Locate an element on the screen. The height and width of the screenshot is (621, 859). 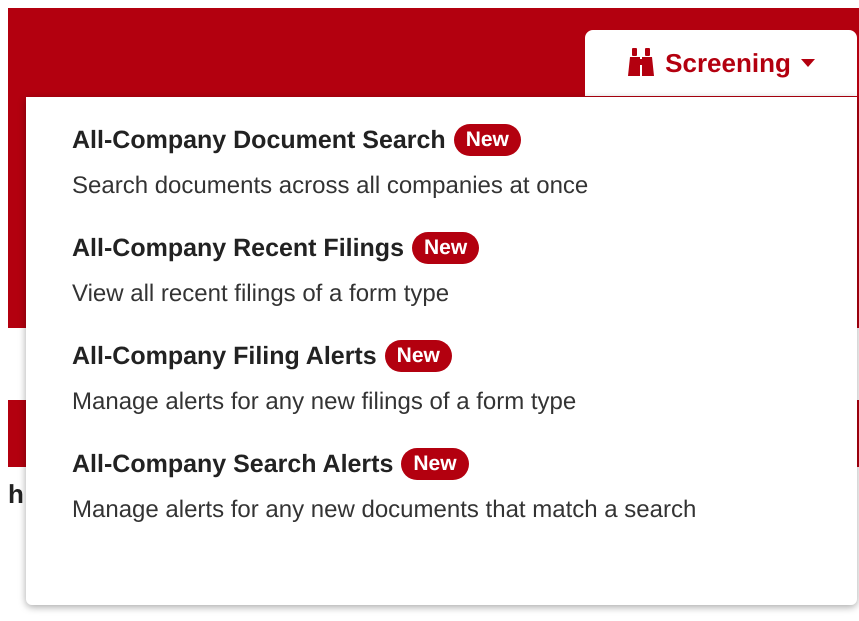
menu-item-description: Search documents across all companies at once is located at coordinates (331, 186).